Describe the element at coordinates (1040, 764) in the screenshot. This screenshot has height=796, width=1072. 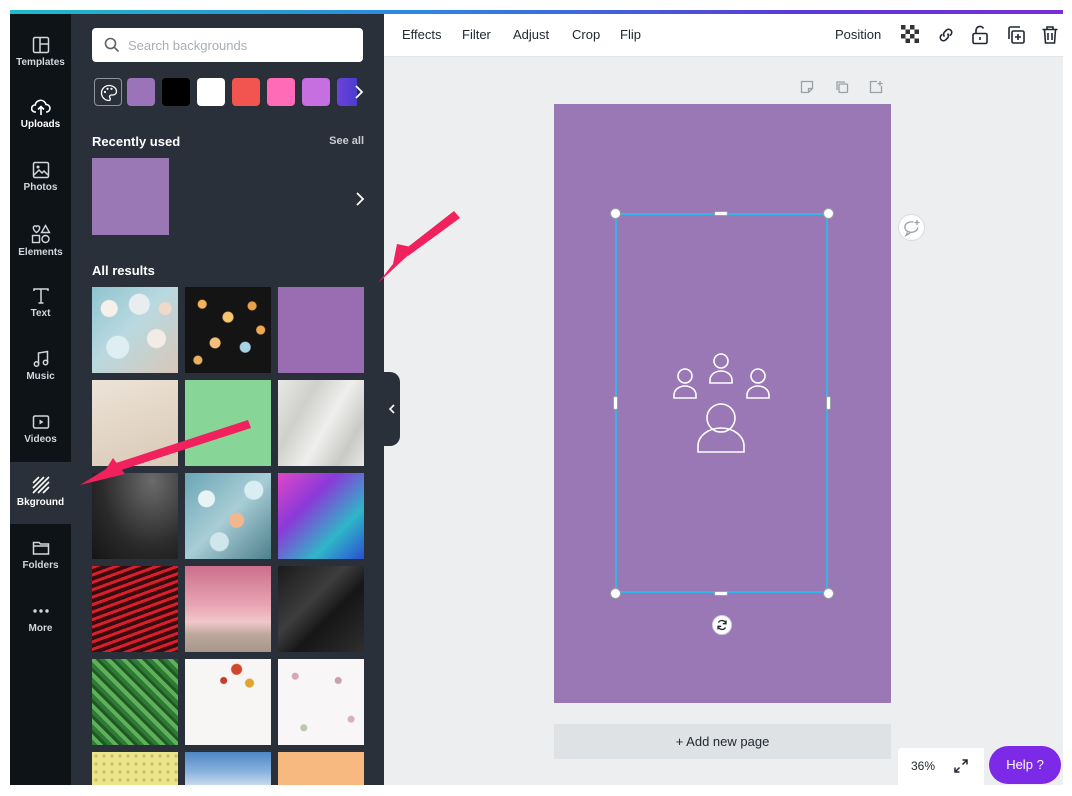
I see `question-mark-icon: ?` at that location.